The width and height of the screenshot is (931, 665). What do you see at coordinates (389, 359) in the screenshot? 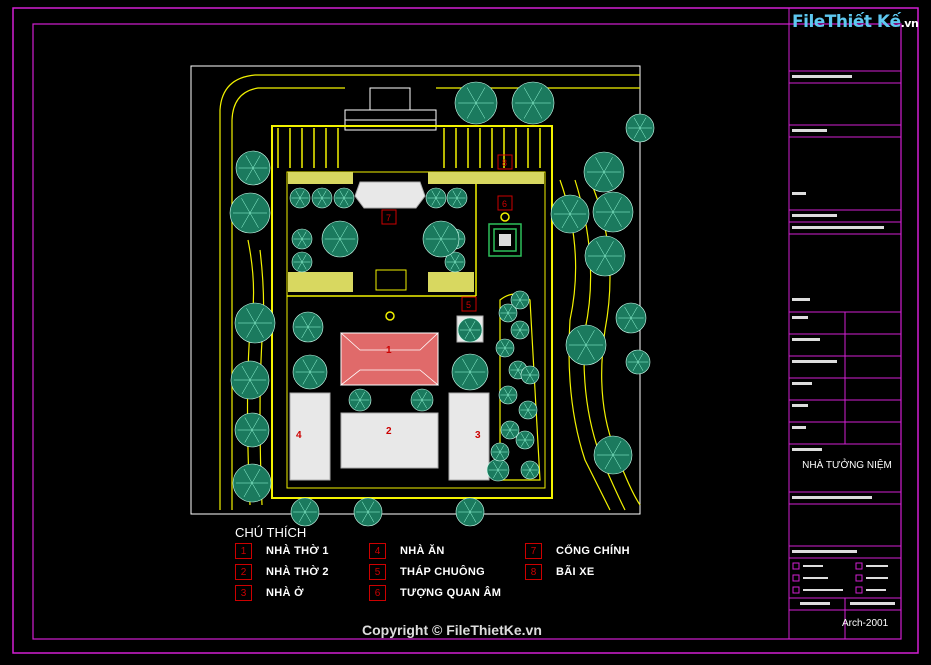
I see `building-1-roof` at bounding box center [389, 359].